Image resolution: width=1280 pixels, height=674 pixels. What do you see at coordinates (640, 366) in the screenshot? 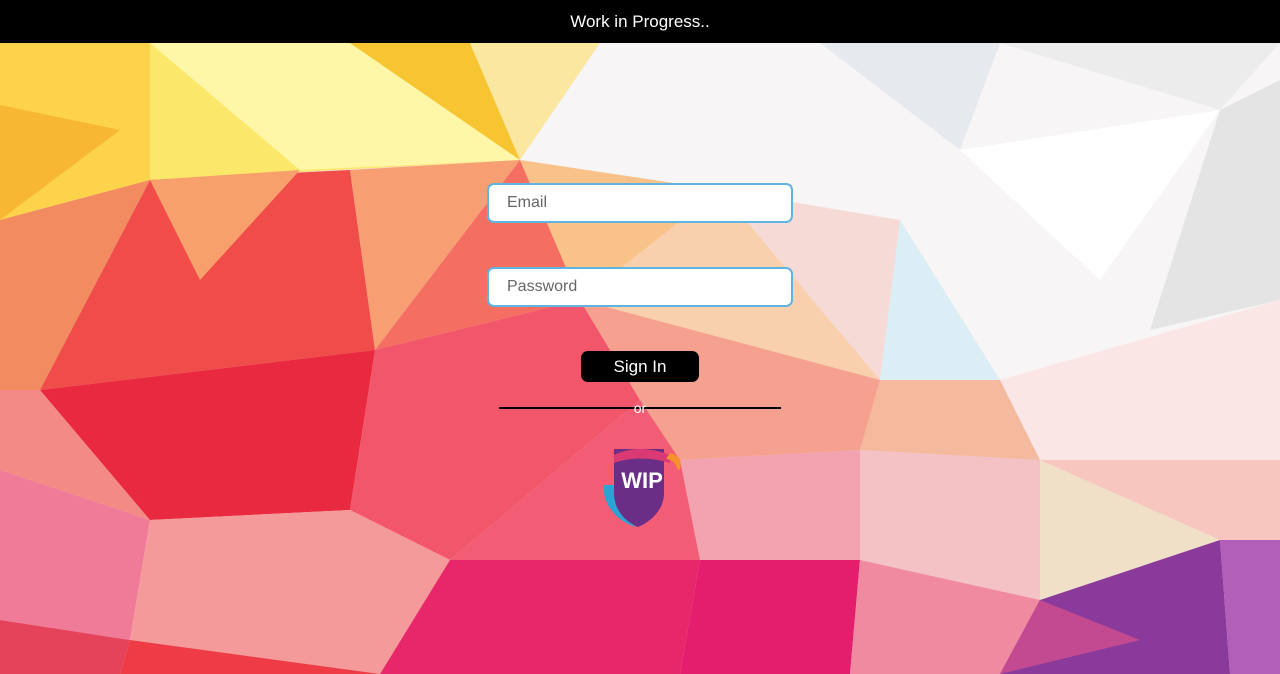
I see `sign-in-button: Sign In` at bounding box center [640, 366].